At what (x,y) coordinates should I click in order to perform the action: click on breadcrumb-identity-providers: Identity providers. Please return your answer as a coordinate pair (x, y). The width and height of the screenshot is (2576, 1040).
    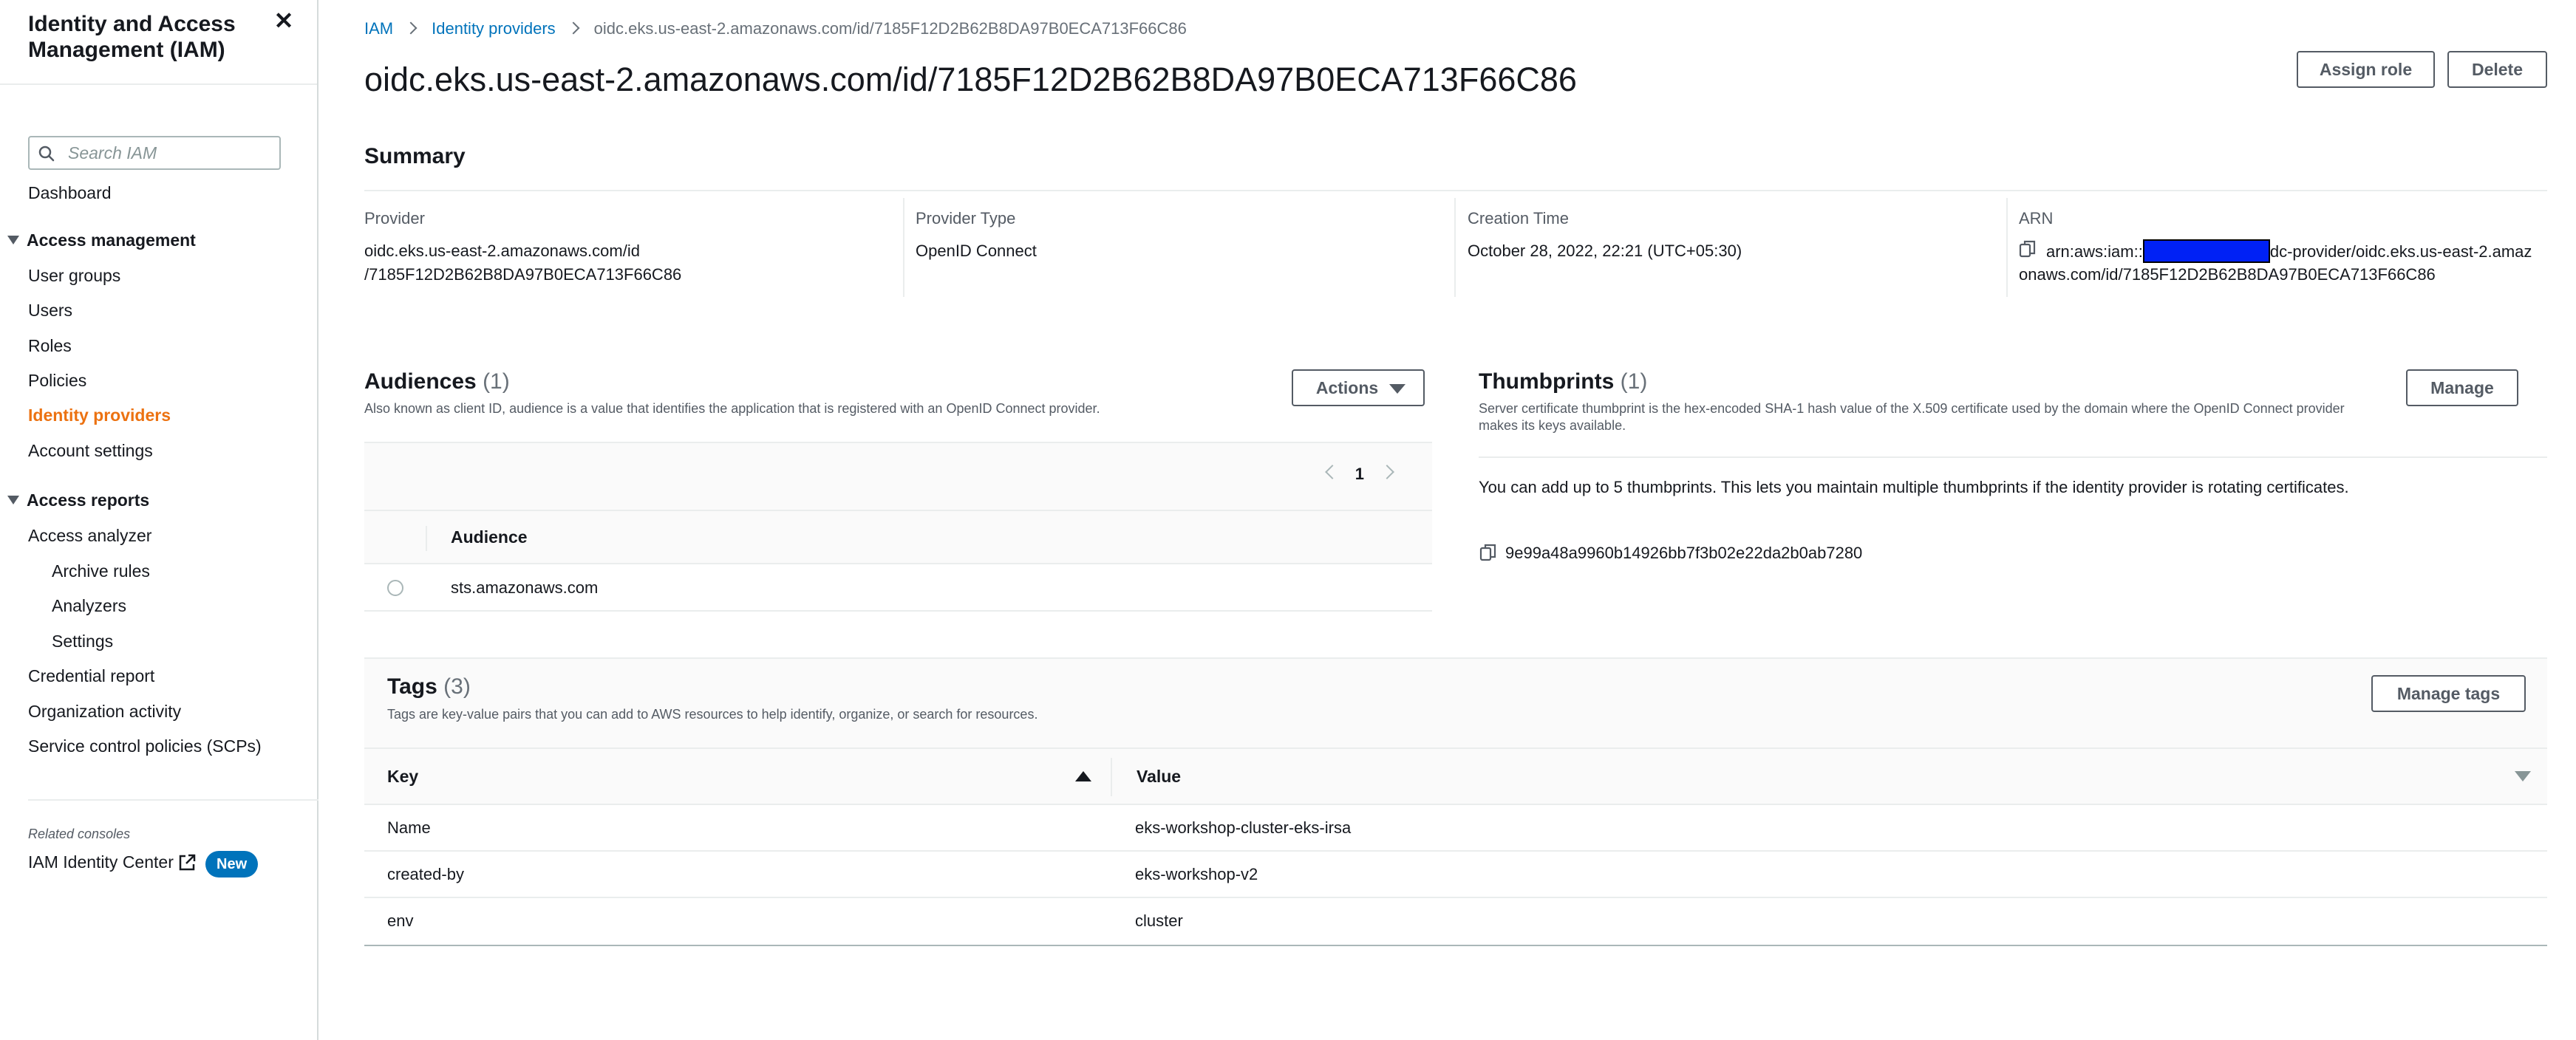
    Looking at the image, I should click on (494, 29).